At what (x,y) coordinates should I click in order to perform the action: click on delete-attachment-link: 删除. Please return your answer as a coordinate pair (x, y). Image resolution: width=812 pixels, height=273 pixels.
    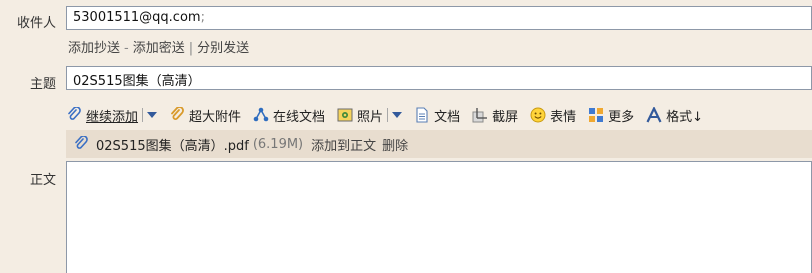
    Looking at the image, I should click on (395, 144).